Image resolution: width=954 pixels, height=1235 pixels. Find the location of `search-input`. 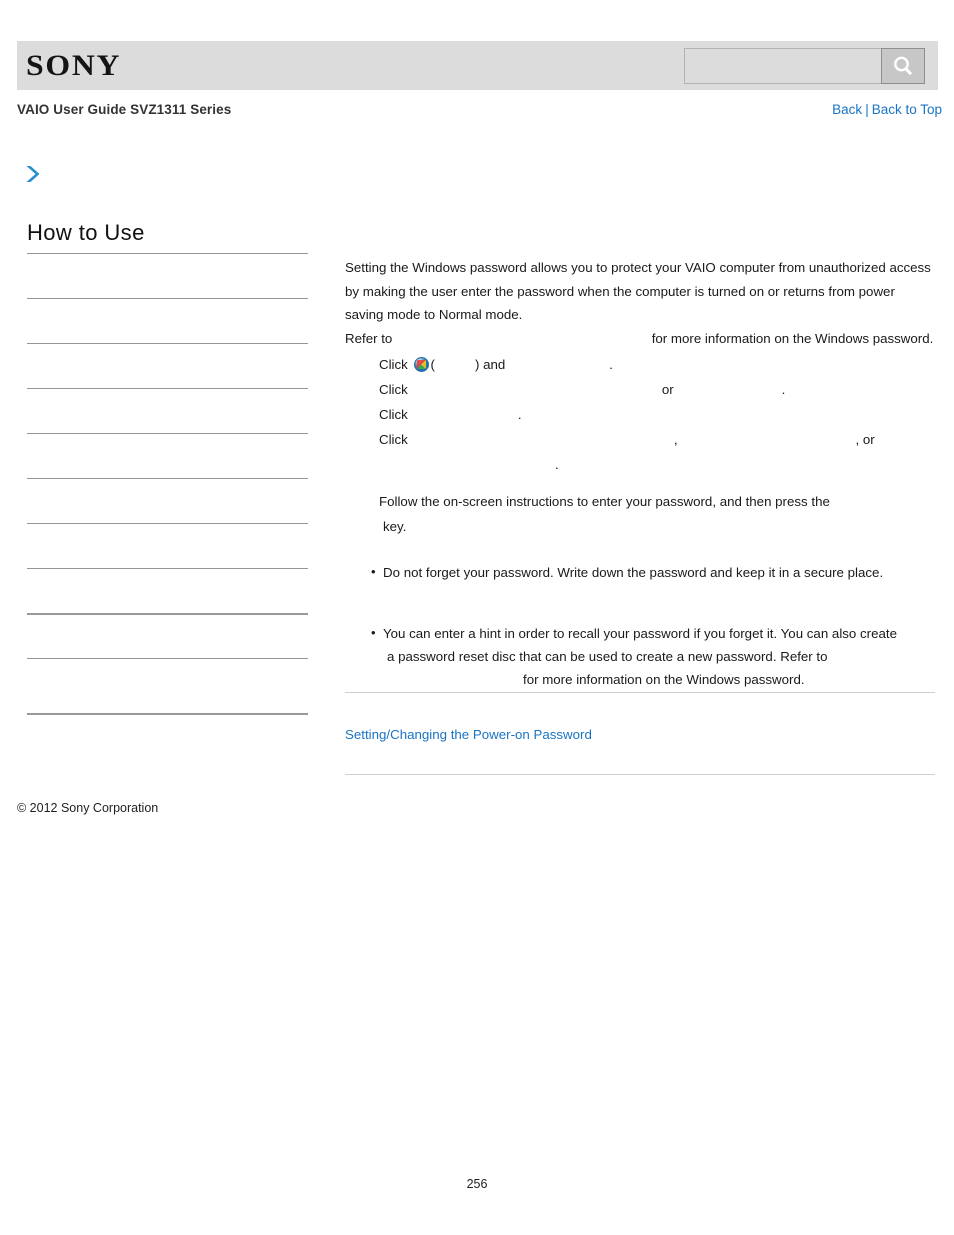

search-input is located at coordinates (782, 65).